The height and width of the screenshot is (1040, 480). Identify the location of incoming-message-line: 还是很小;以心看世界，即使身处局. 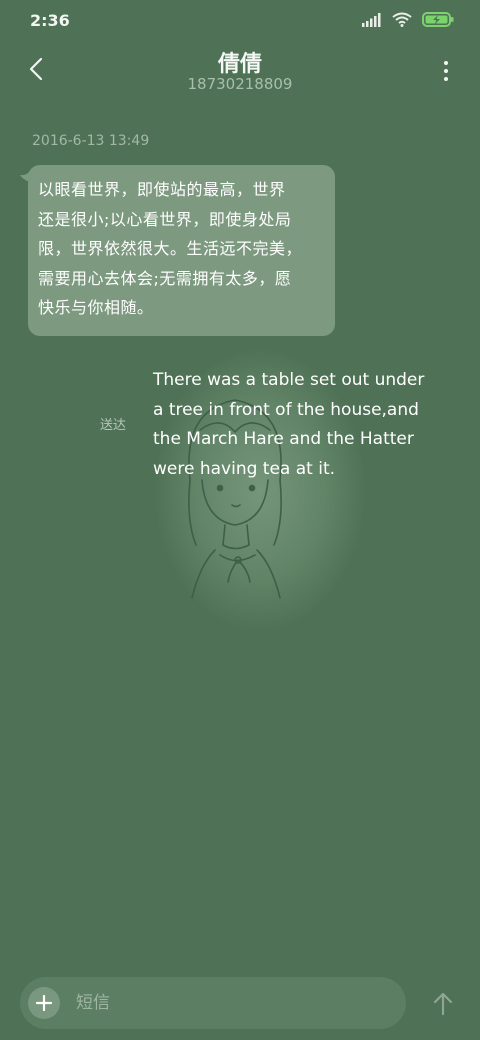
(165, 219).